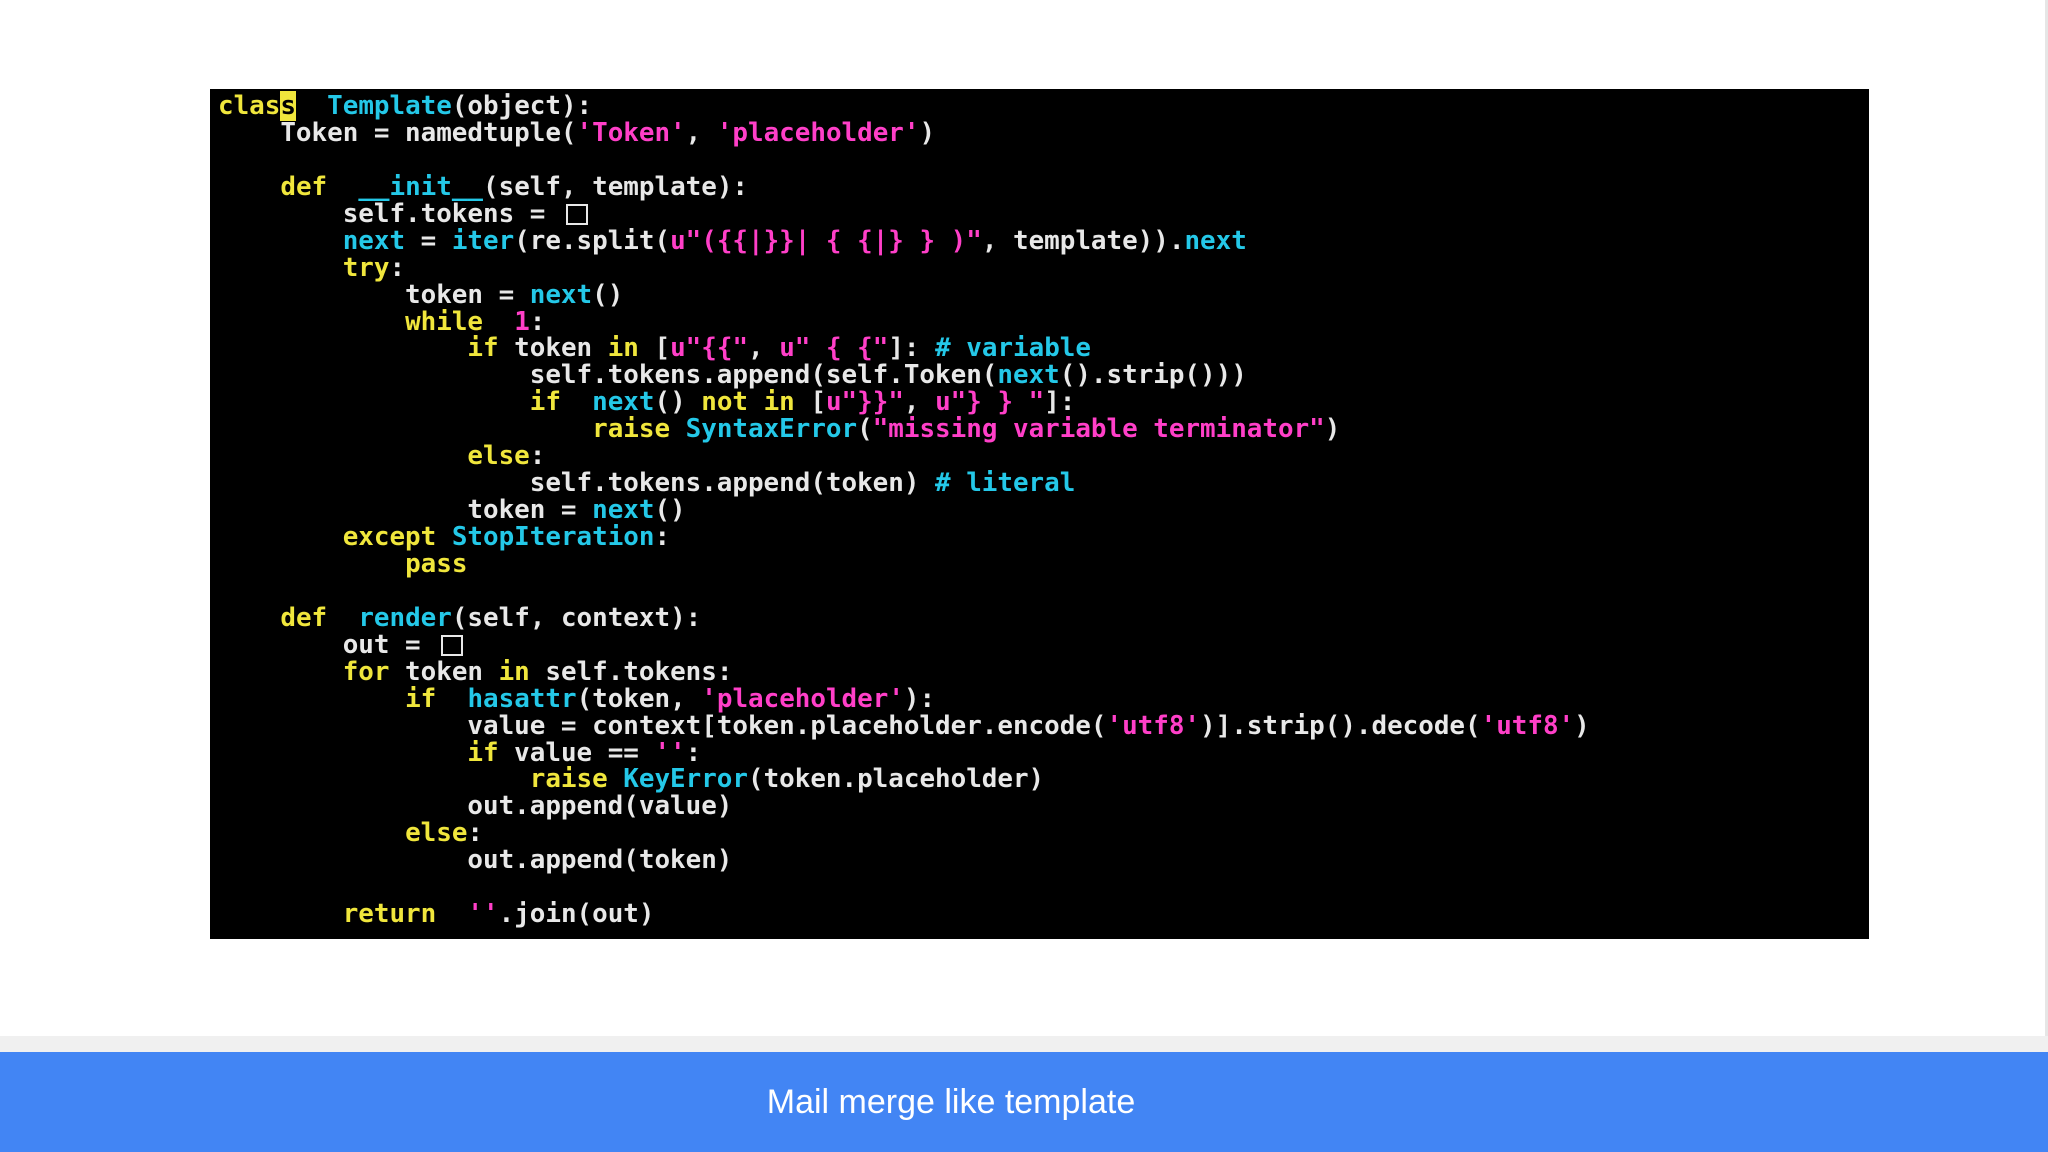 Image resolution: width=2048 pixels, height=1152 pixels. I want to click on code-token: iter, so click(483, 240).